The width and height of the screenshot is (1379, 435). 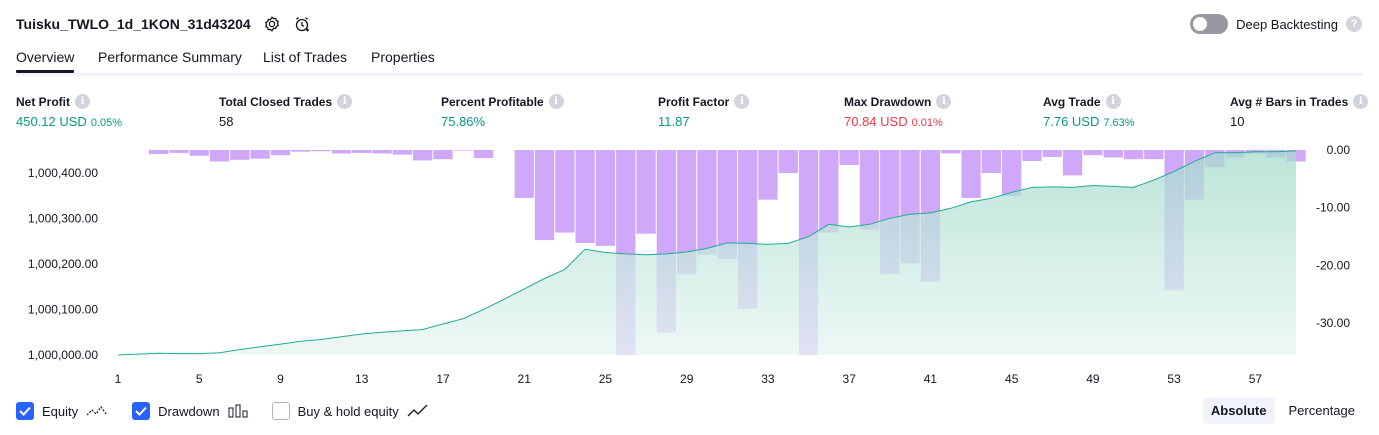 I want to click on right-tick-label: -30.00, so click(x=1333, y=323).